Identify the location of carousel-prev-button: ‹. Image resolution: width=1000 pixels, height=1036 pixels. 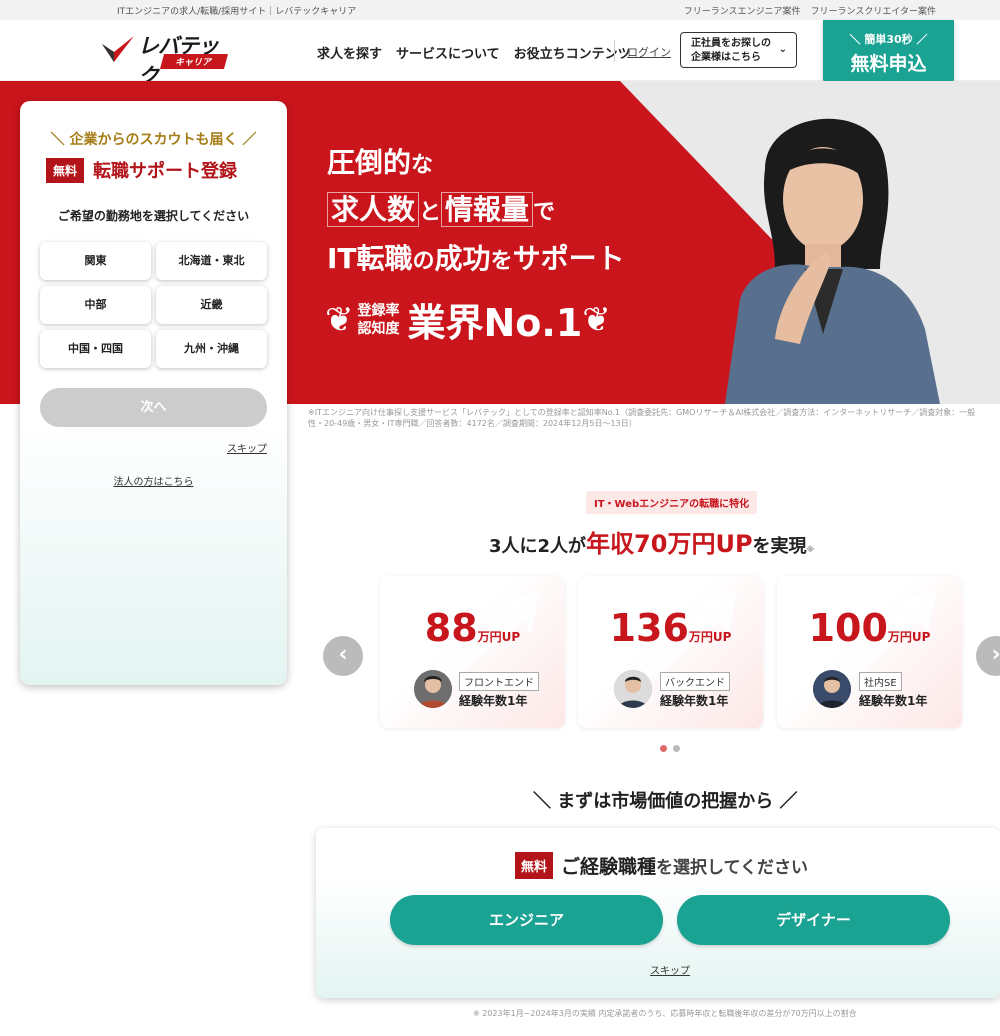
(343, 656).